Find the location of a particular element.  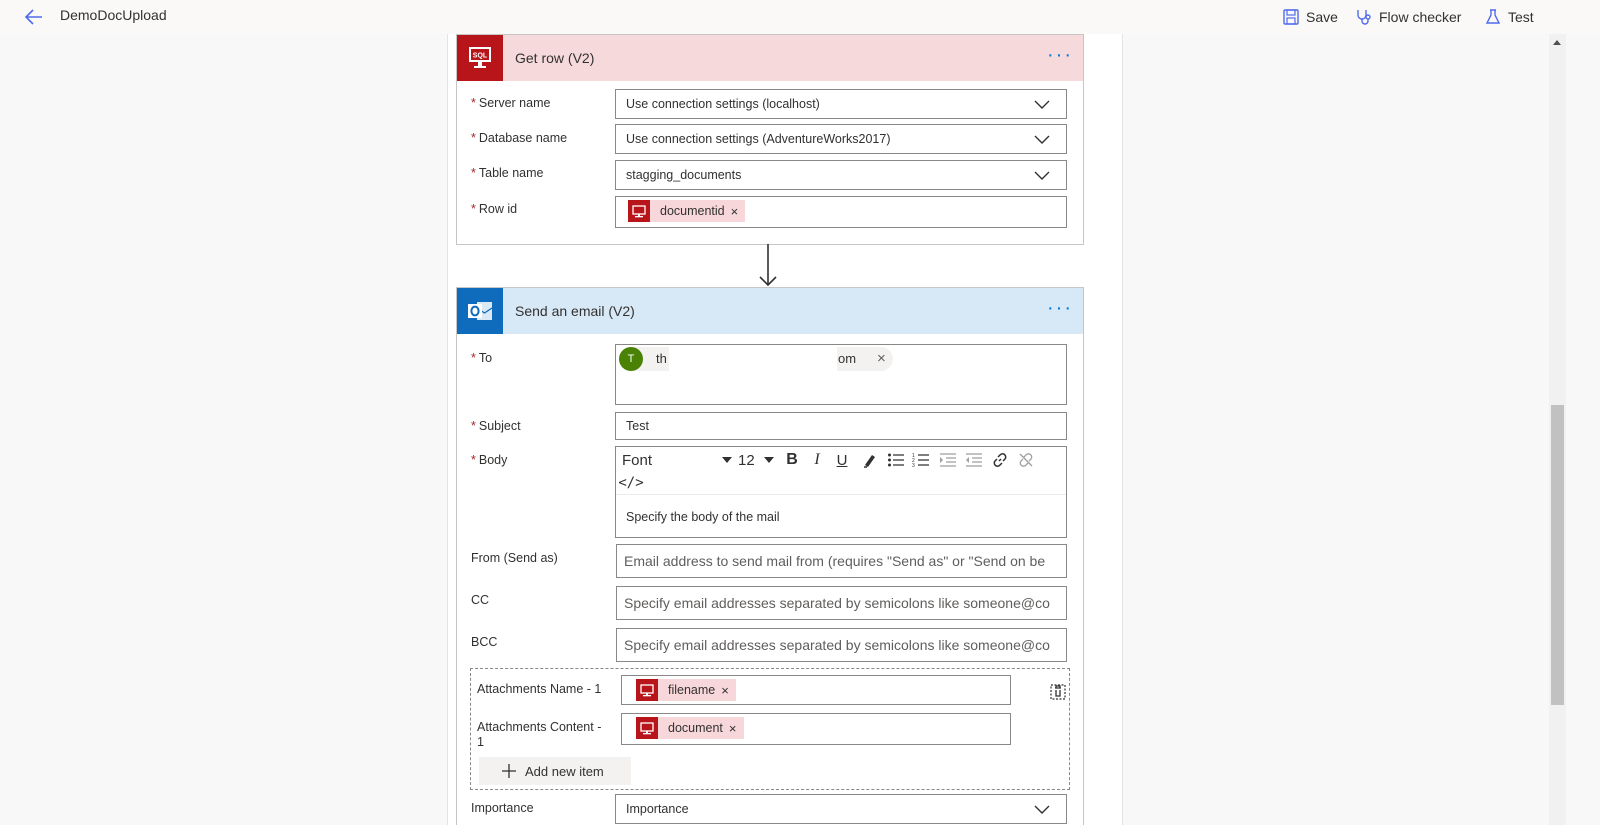

importance-dropdown: Importance is located at coordinates (841, 809).